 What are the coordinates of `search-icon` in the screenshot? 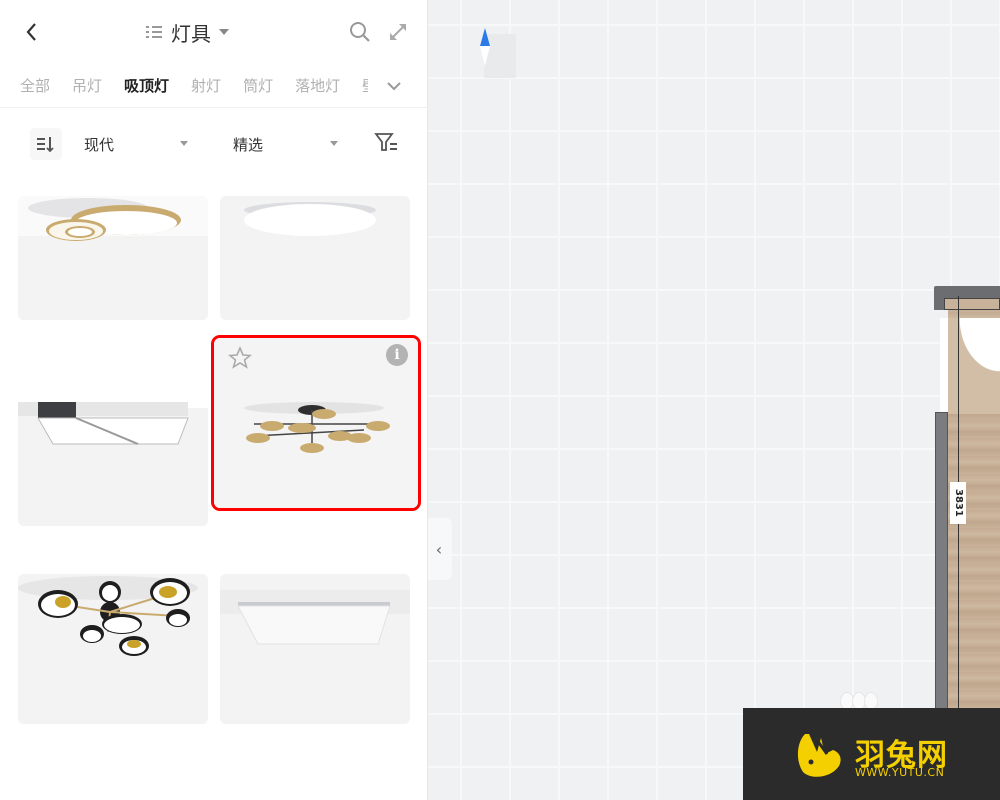 It's located at (360, 32).